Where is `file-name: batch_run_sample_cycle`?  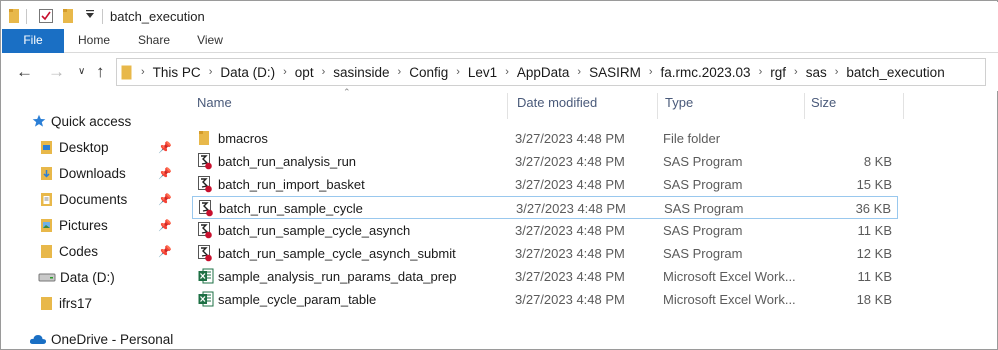
file-name: batch_run_sample_cycle is located at coordinates (291, 208).